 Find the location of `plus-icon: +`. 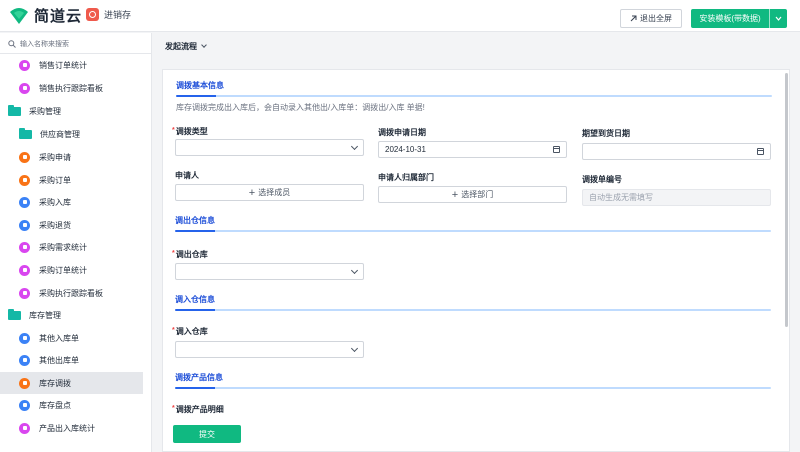

plus-icon: + is located at coordinates (455, 194).